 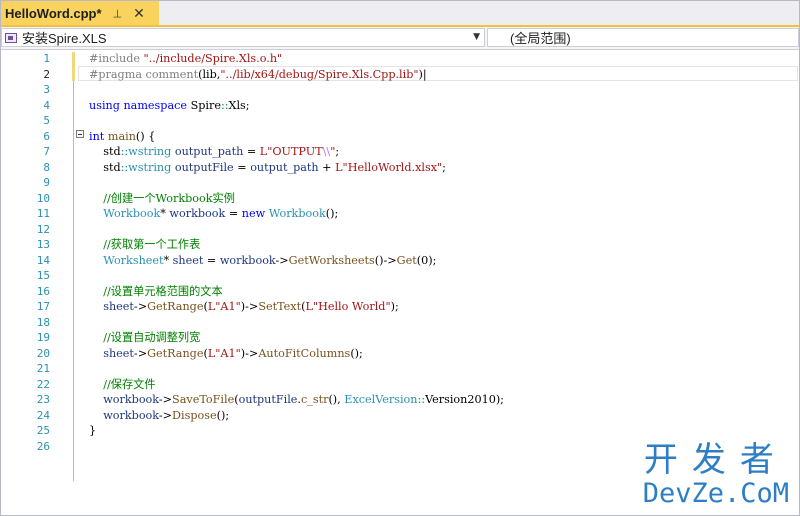 What do you see at coordinates (426, 260) in the screenshot?
I see `code-token: (0);` at bounding box center [426, 260].